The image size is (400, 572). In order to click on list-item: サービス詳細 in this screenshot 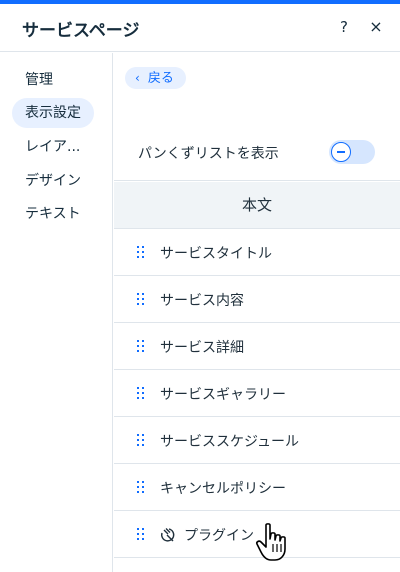, I will do `click(257, 346)`.